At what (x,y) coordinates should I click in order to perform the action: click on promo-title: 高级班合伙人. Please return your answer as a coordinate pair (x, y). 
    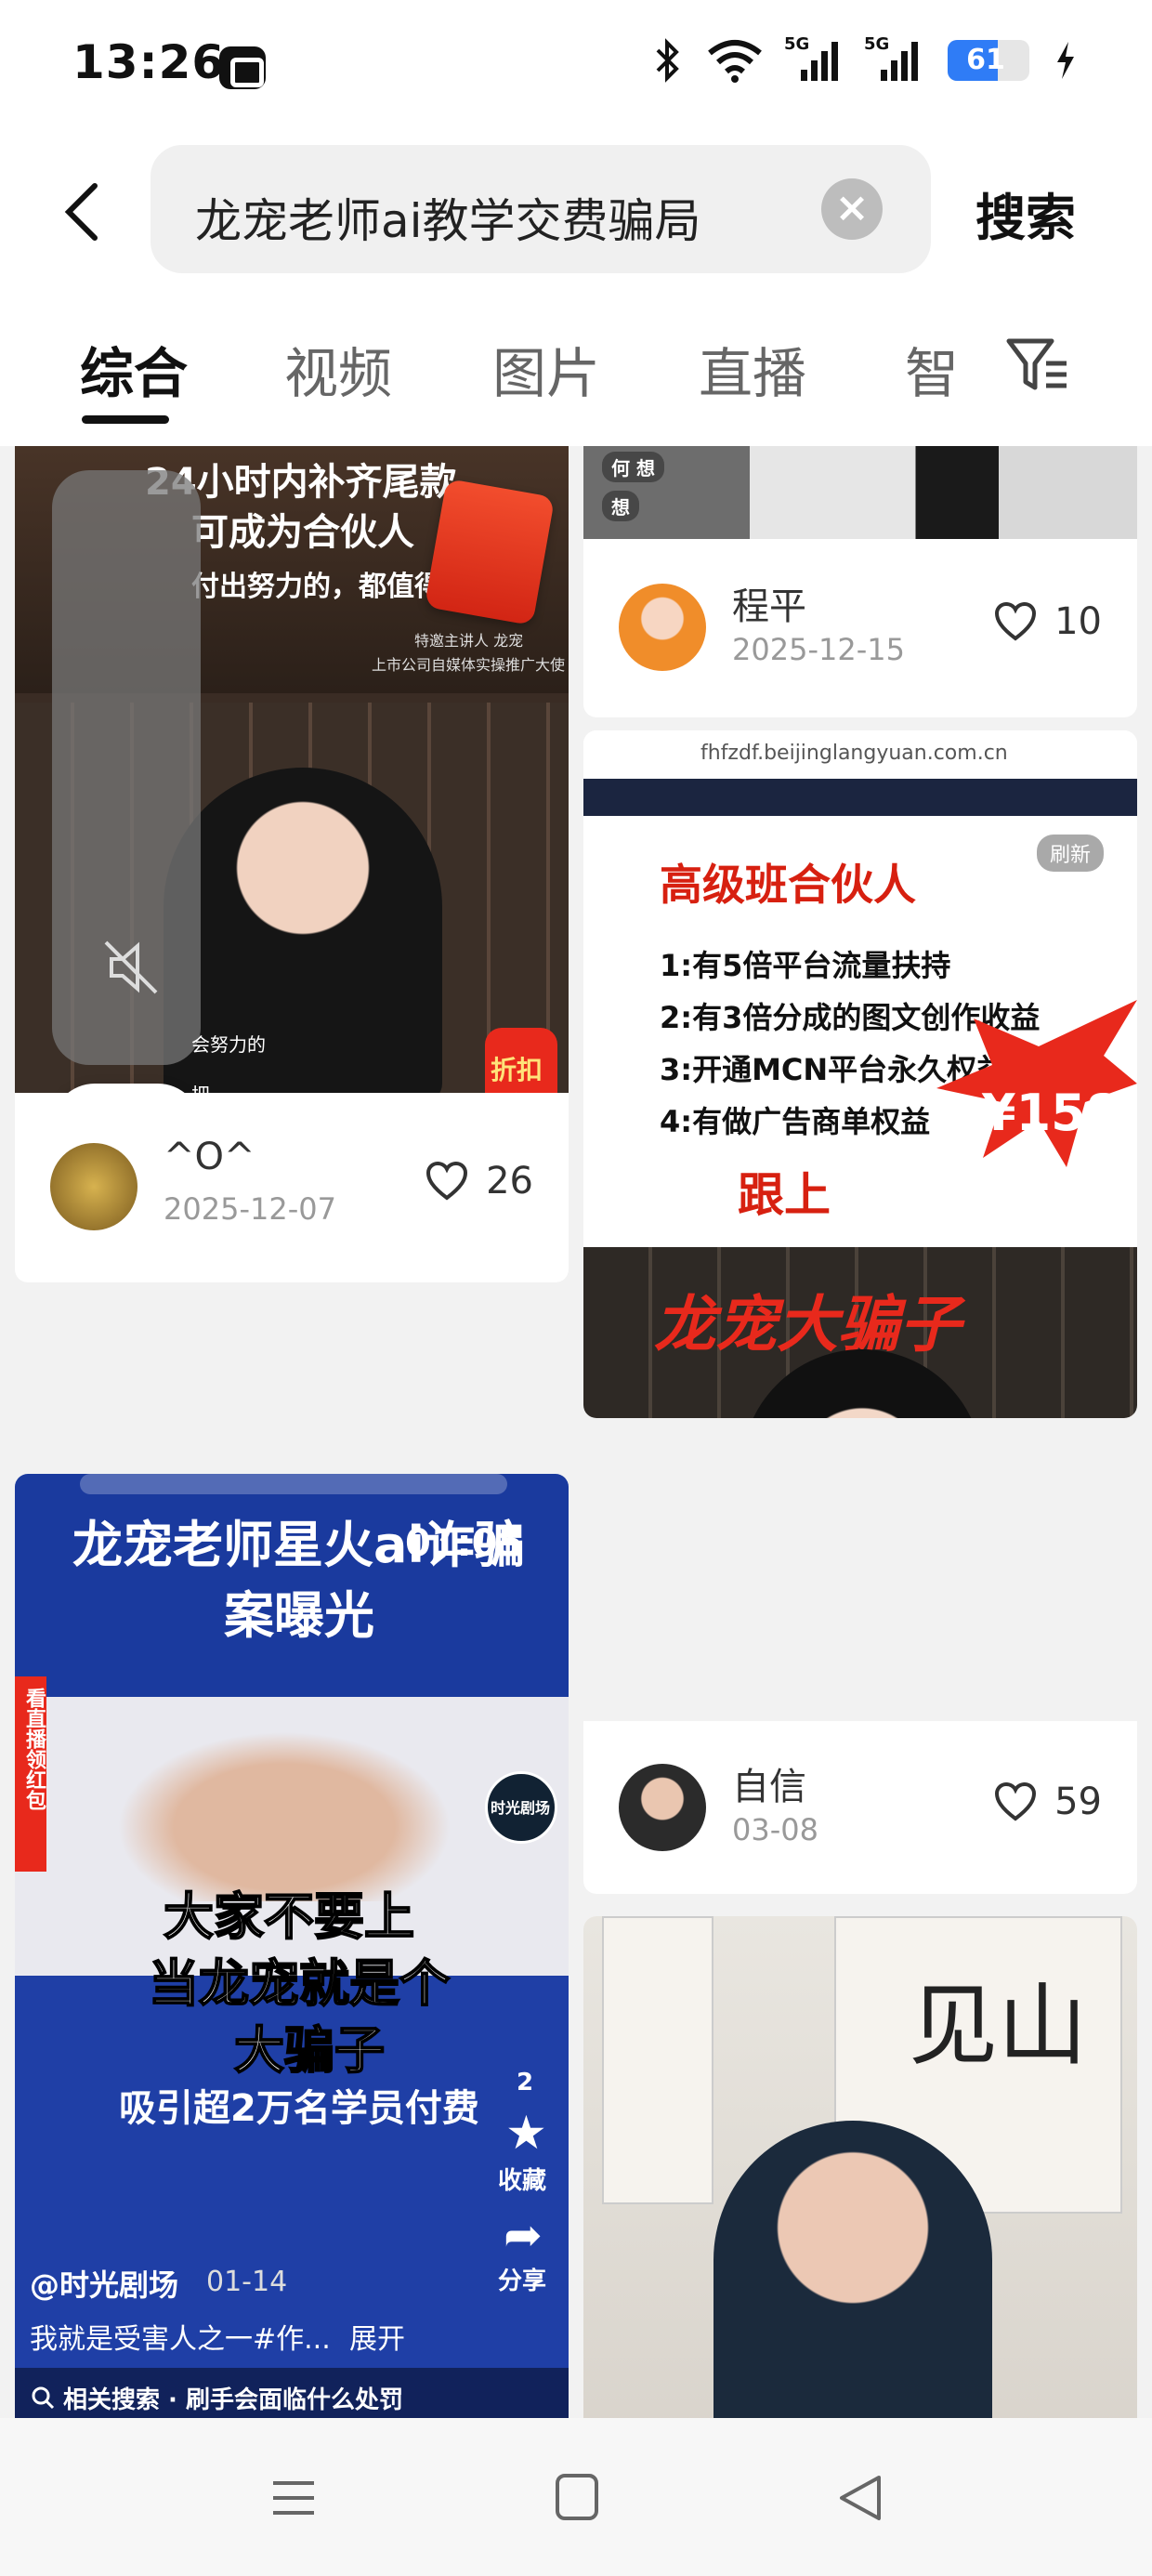
    Looking at the image, I should click on (788, 885).